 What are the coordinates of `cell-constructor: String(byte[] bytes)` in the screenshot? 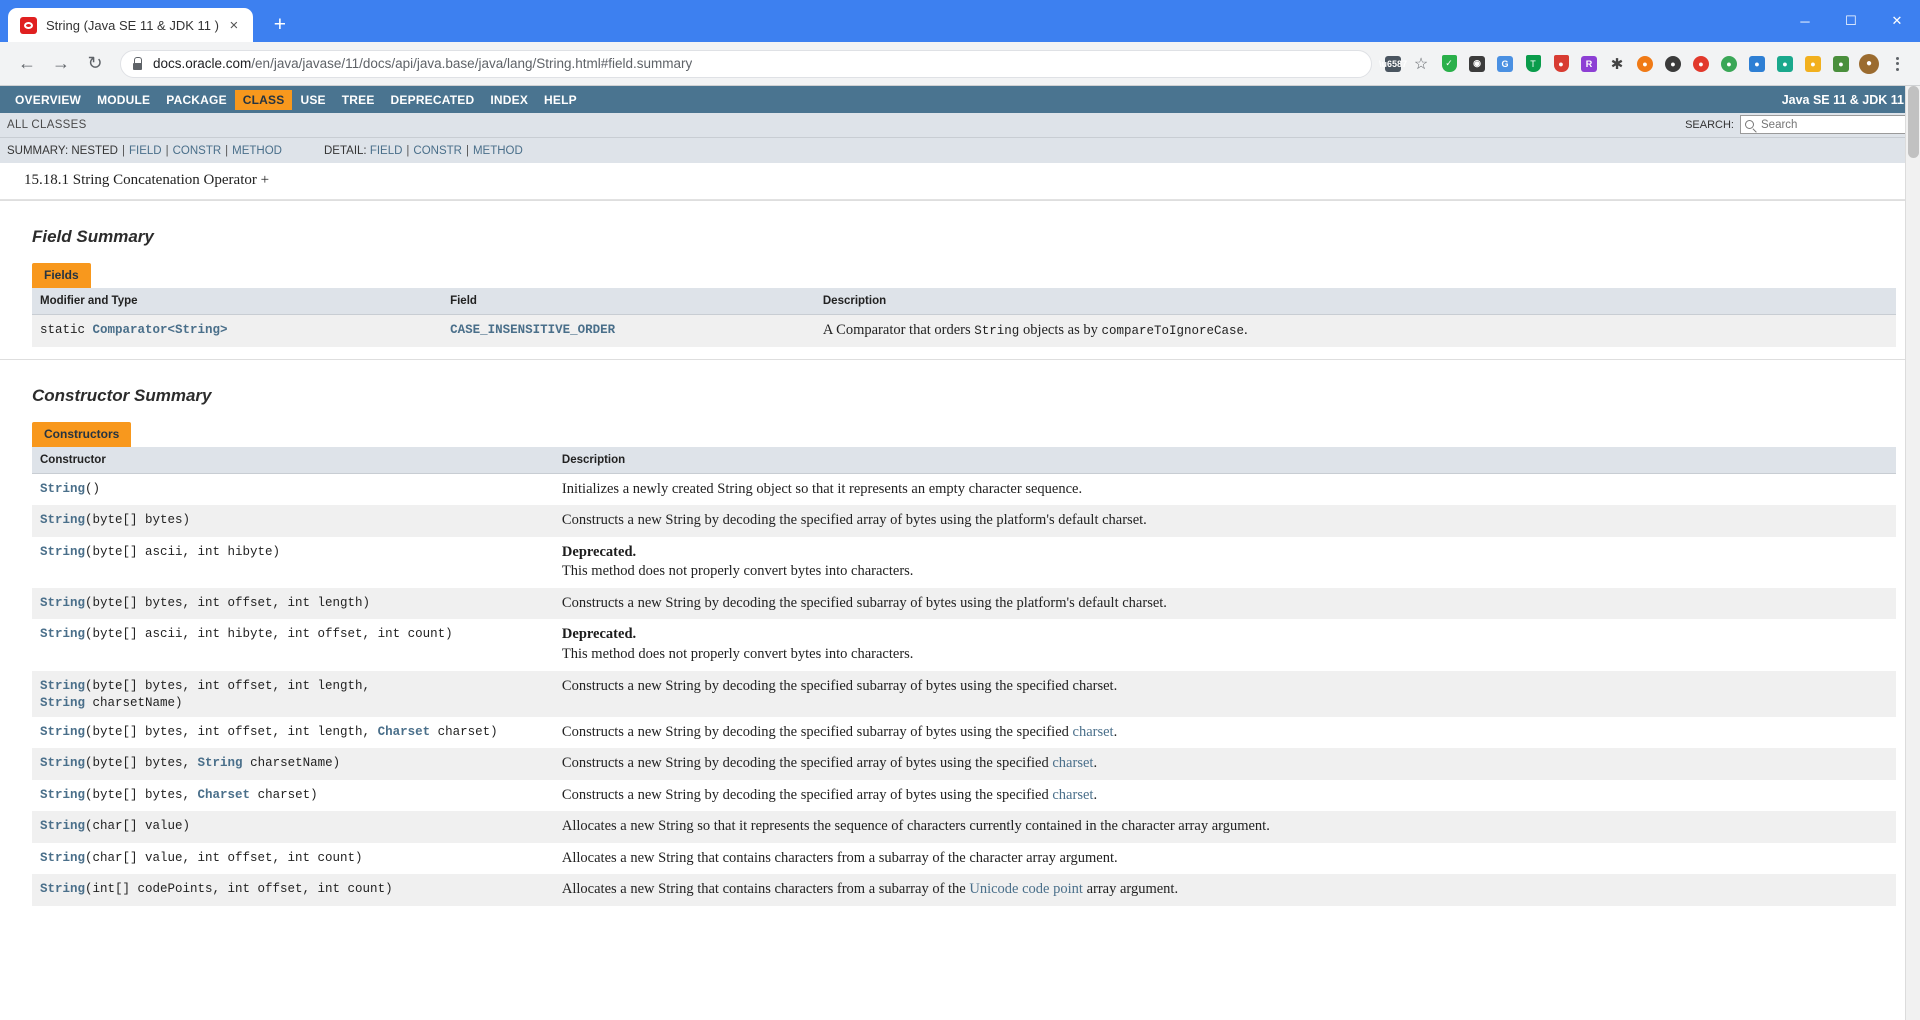 It's located at (293, 521).